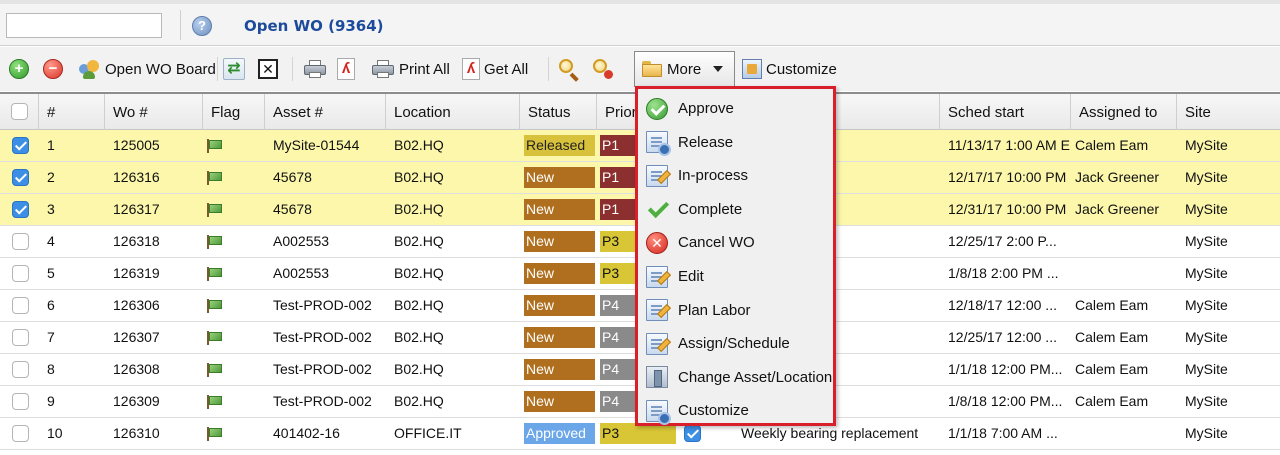 This screenshot has width=1280, height=455. I want to click on refresh-button: ⇄, so click(234, 69).